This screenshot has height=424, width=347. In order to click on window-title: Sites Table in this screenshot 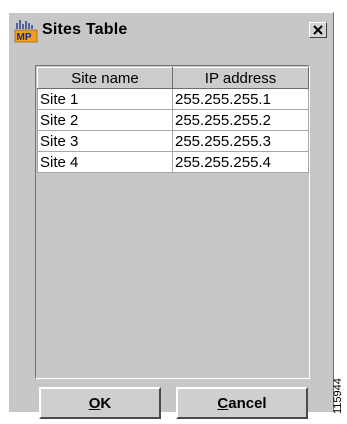, I will do `click(85, 29)`.